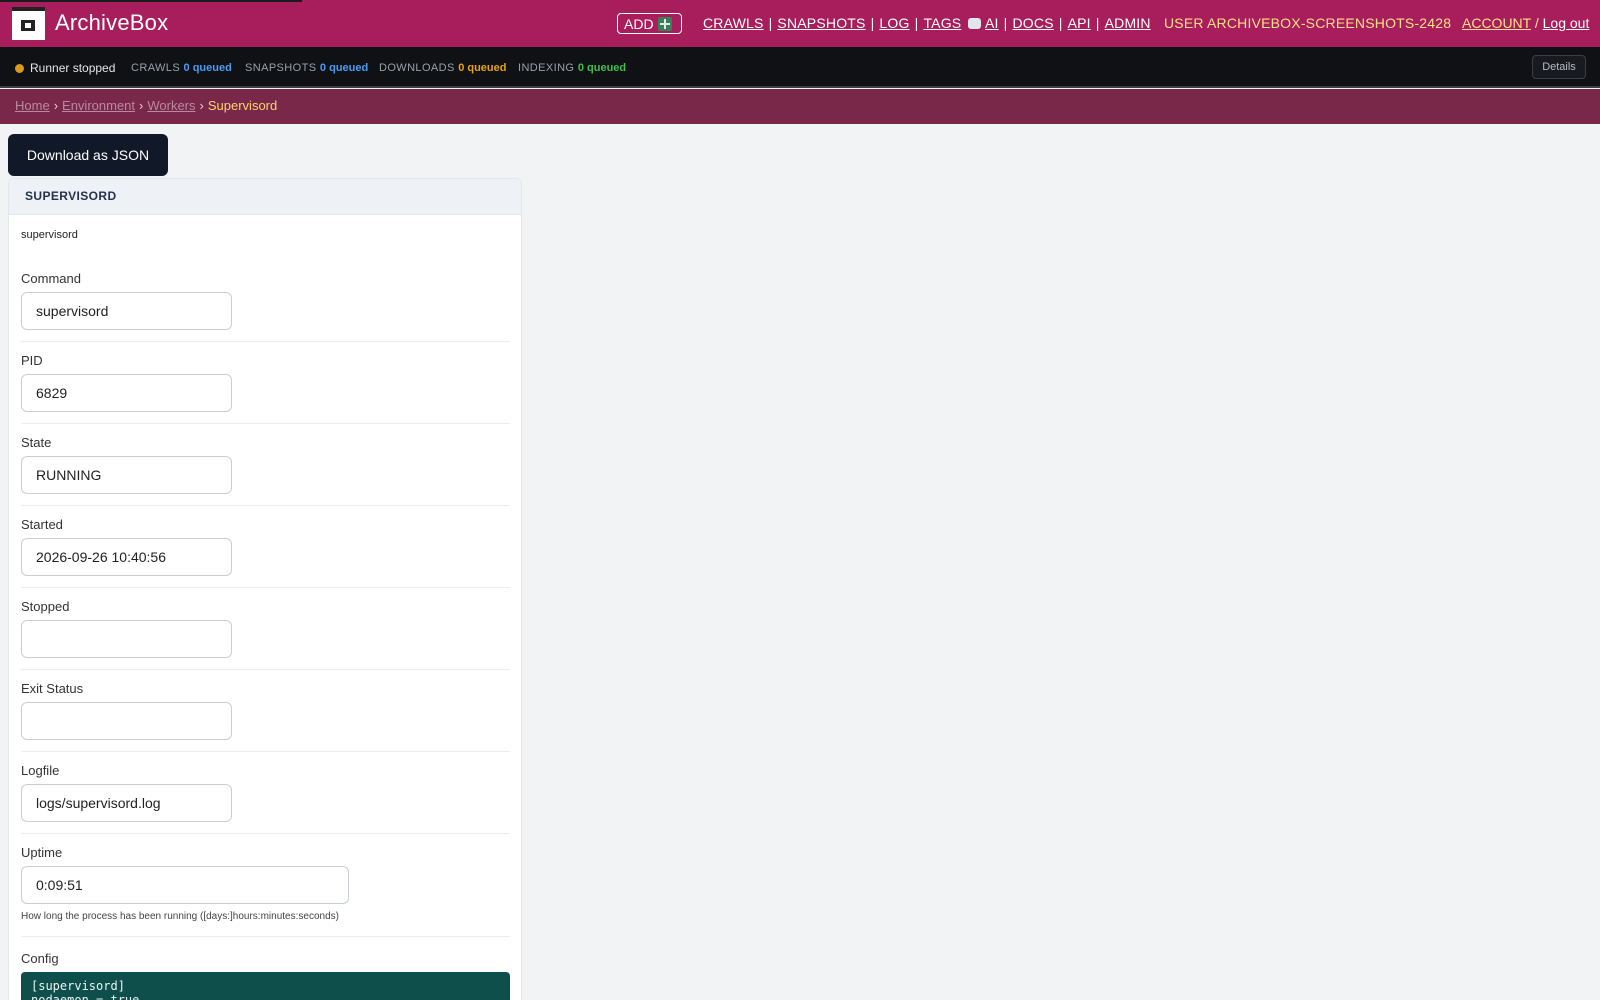 Image resolution: width=1600 pixels, height=1000 pixels. I want to click on downloads-stat-label: DOWNLOADS, so click(417, 68).